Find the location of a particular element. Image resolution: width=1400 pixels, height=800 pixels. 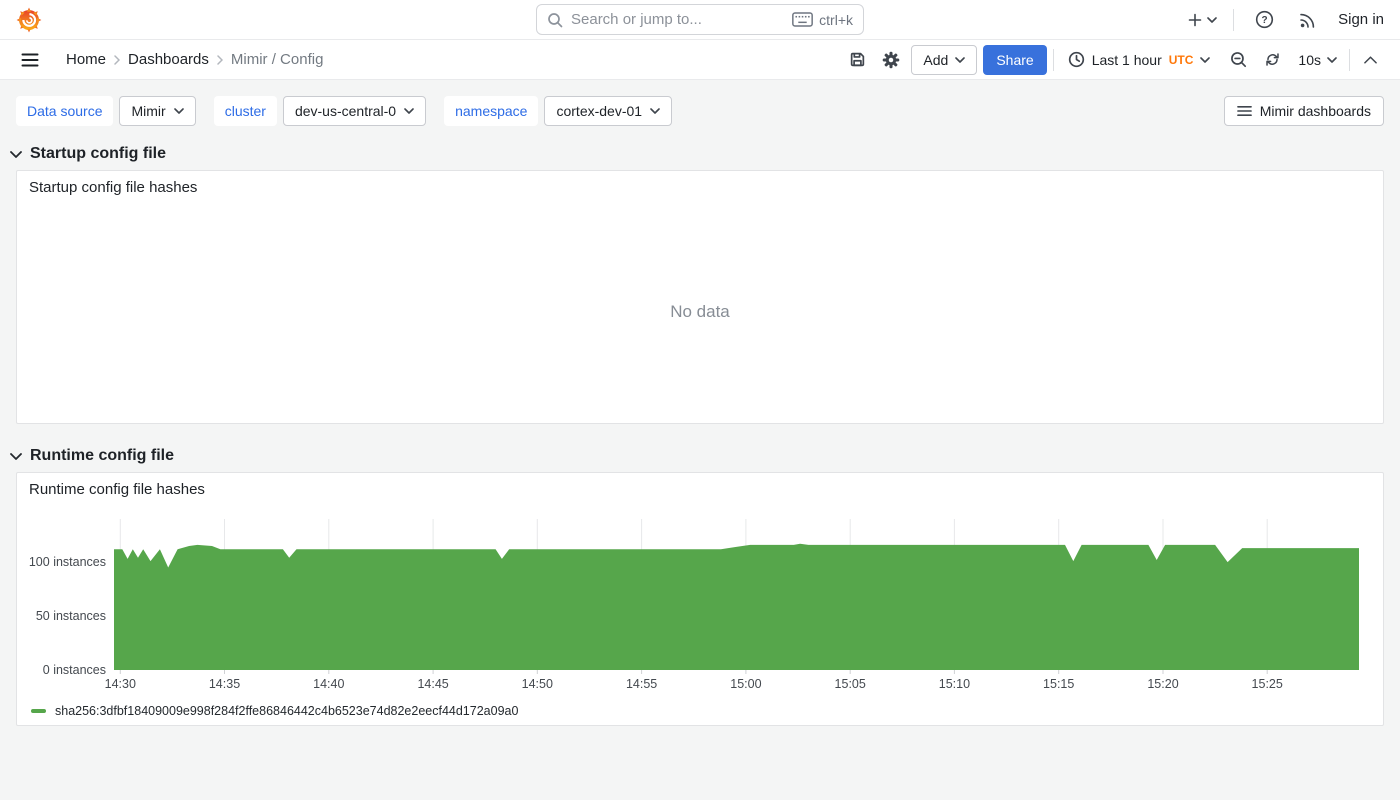

time-range-label: Last 1 hour is located at coordinates (1126, 59).